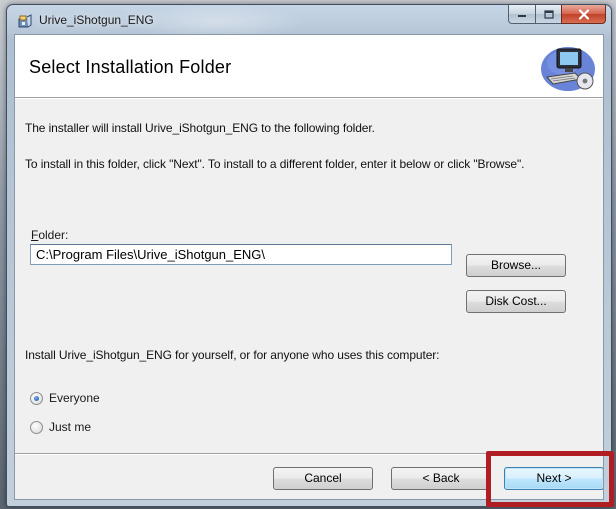 The width and height of the screenshot is (616, 509). I want to click on caption-buttons, so click(557, 15).